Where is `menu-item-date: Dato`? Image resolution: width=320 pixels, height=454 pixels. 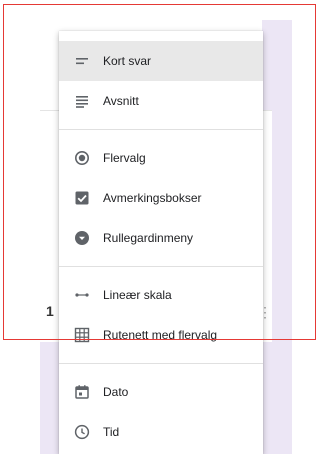 menu-item-date: Dato is located at coordinates (161, 392).